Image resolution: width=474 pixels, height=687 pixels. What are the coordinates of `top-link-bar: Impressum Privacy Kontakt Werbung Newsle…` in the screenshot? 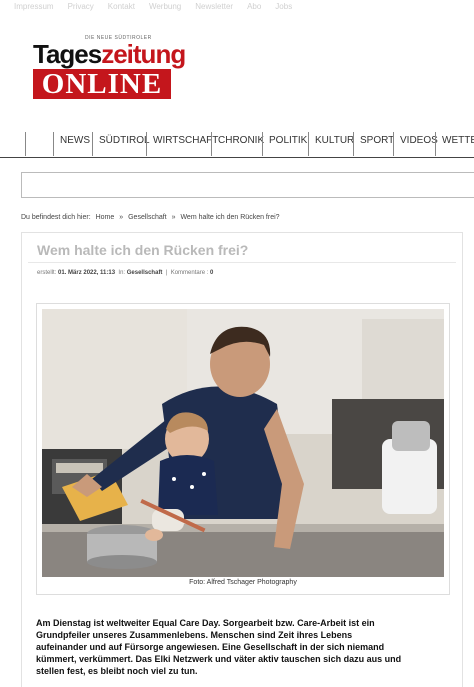 It's located at (237, 8).